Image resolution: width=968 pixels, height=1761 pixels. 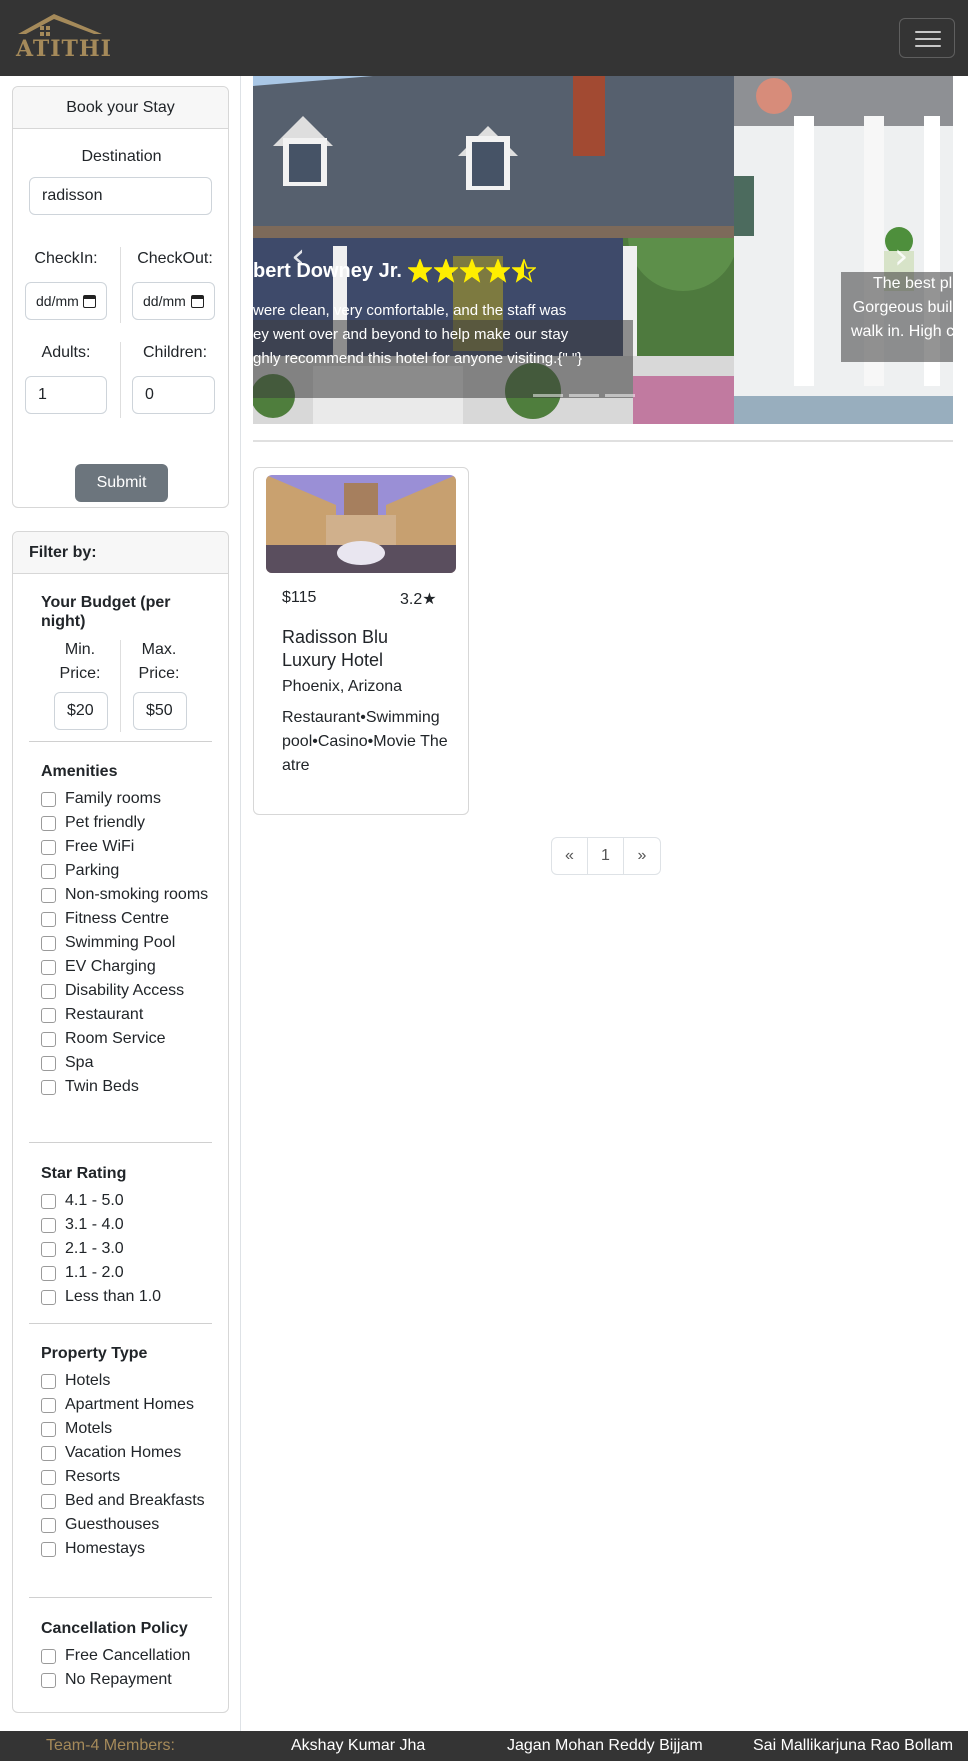 What do you see at coordinates (131, 1225) in the screenshot?
I see `star-rating-option: 3.1 - 4.0` at bounding box center [131, 1225].